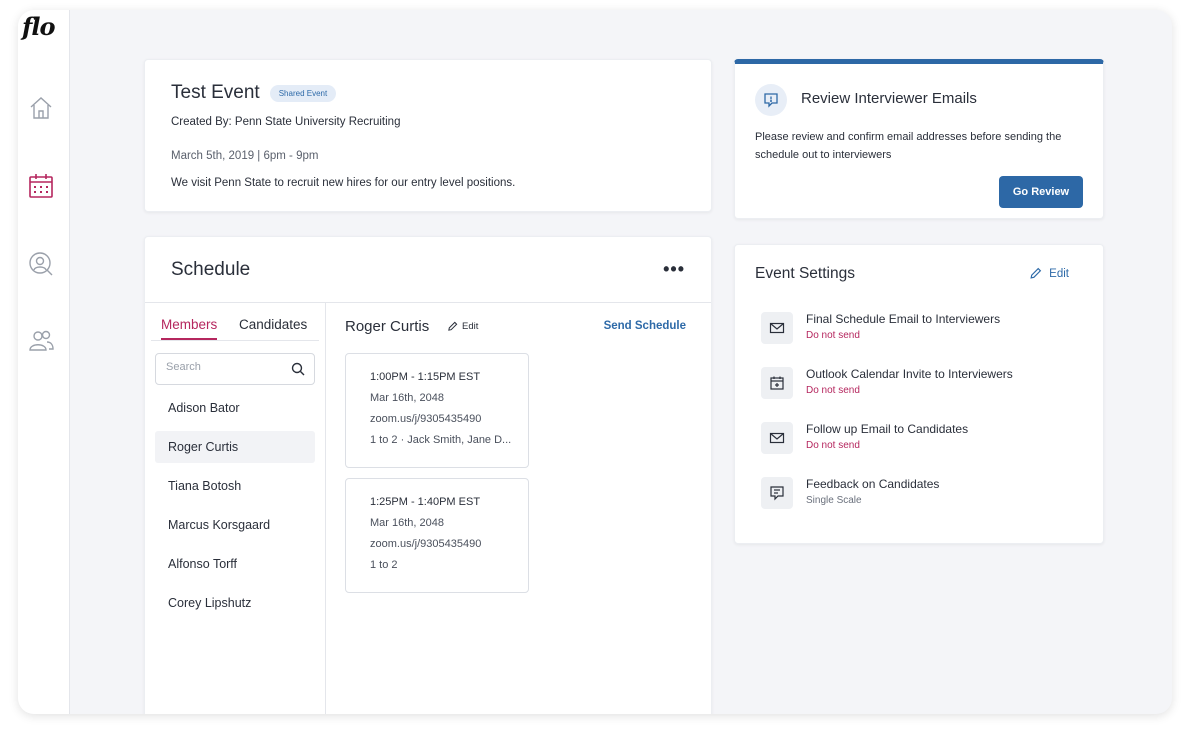 The width and height of the screenshot is (1190, 740). Describe the element at coordinates (245, 156) in the screenshot. I see `event-date: March 5th, 2019 | 6pm - 9pm` at that location.